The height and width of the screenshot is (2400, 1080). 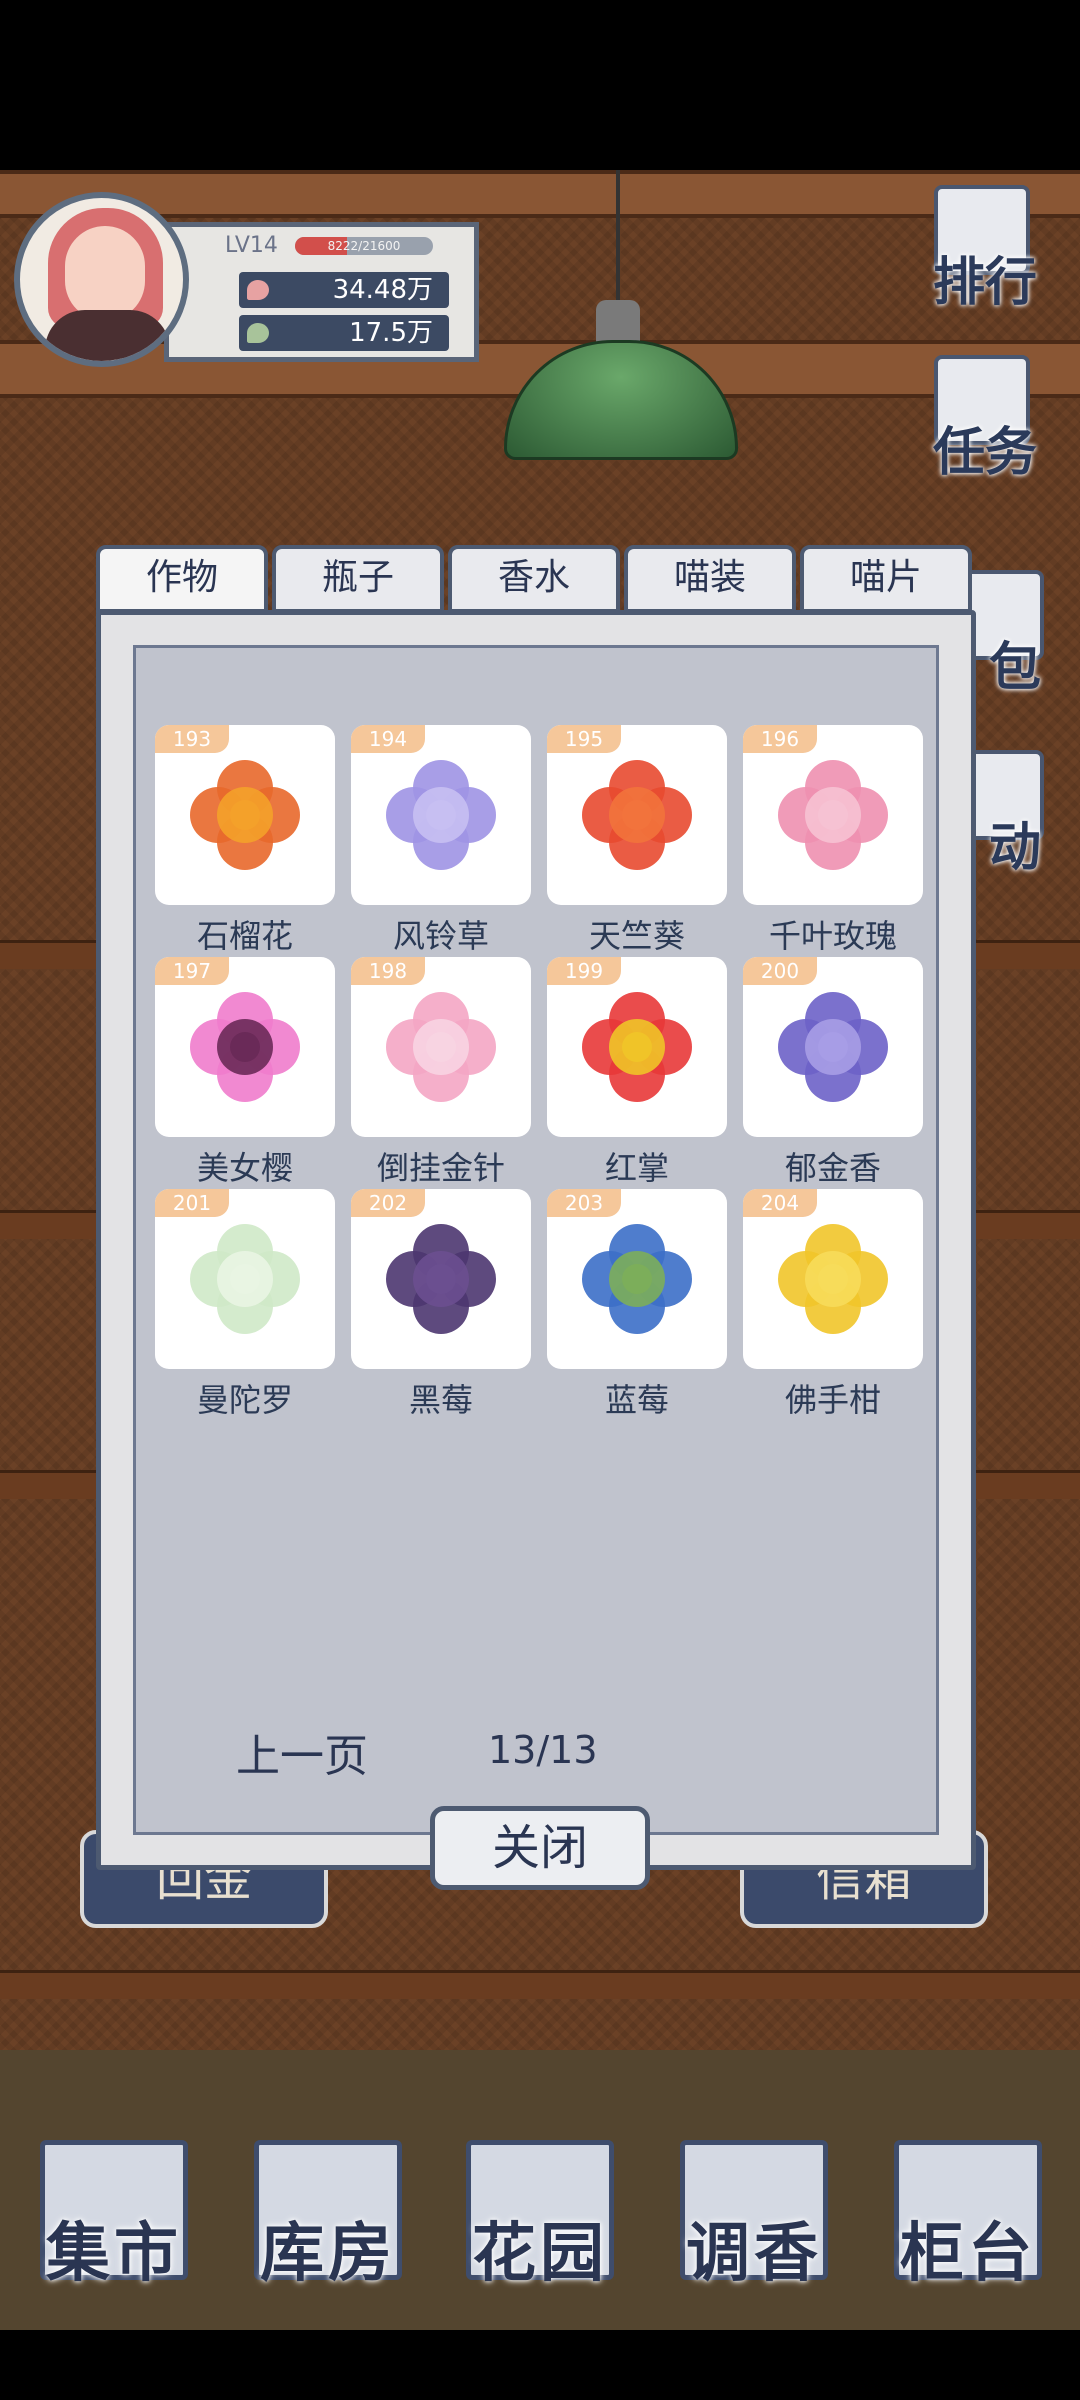 I want to click on nav-warehouse: 库房, so click(x=328, y=2220).